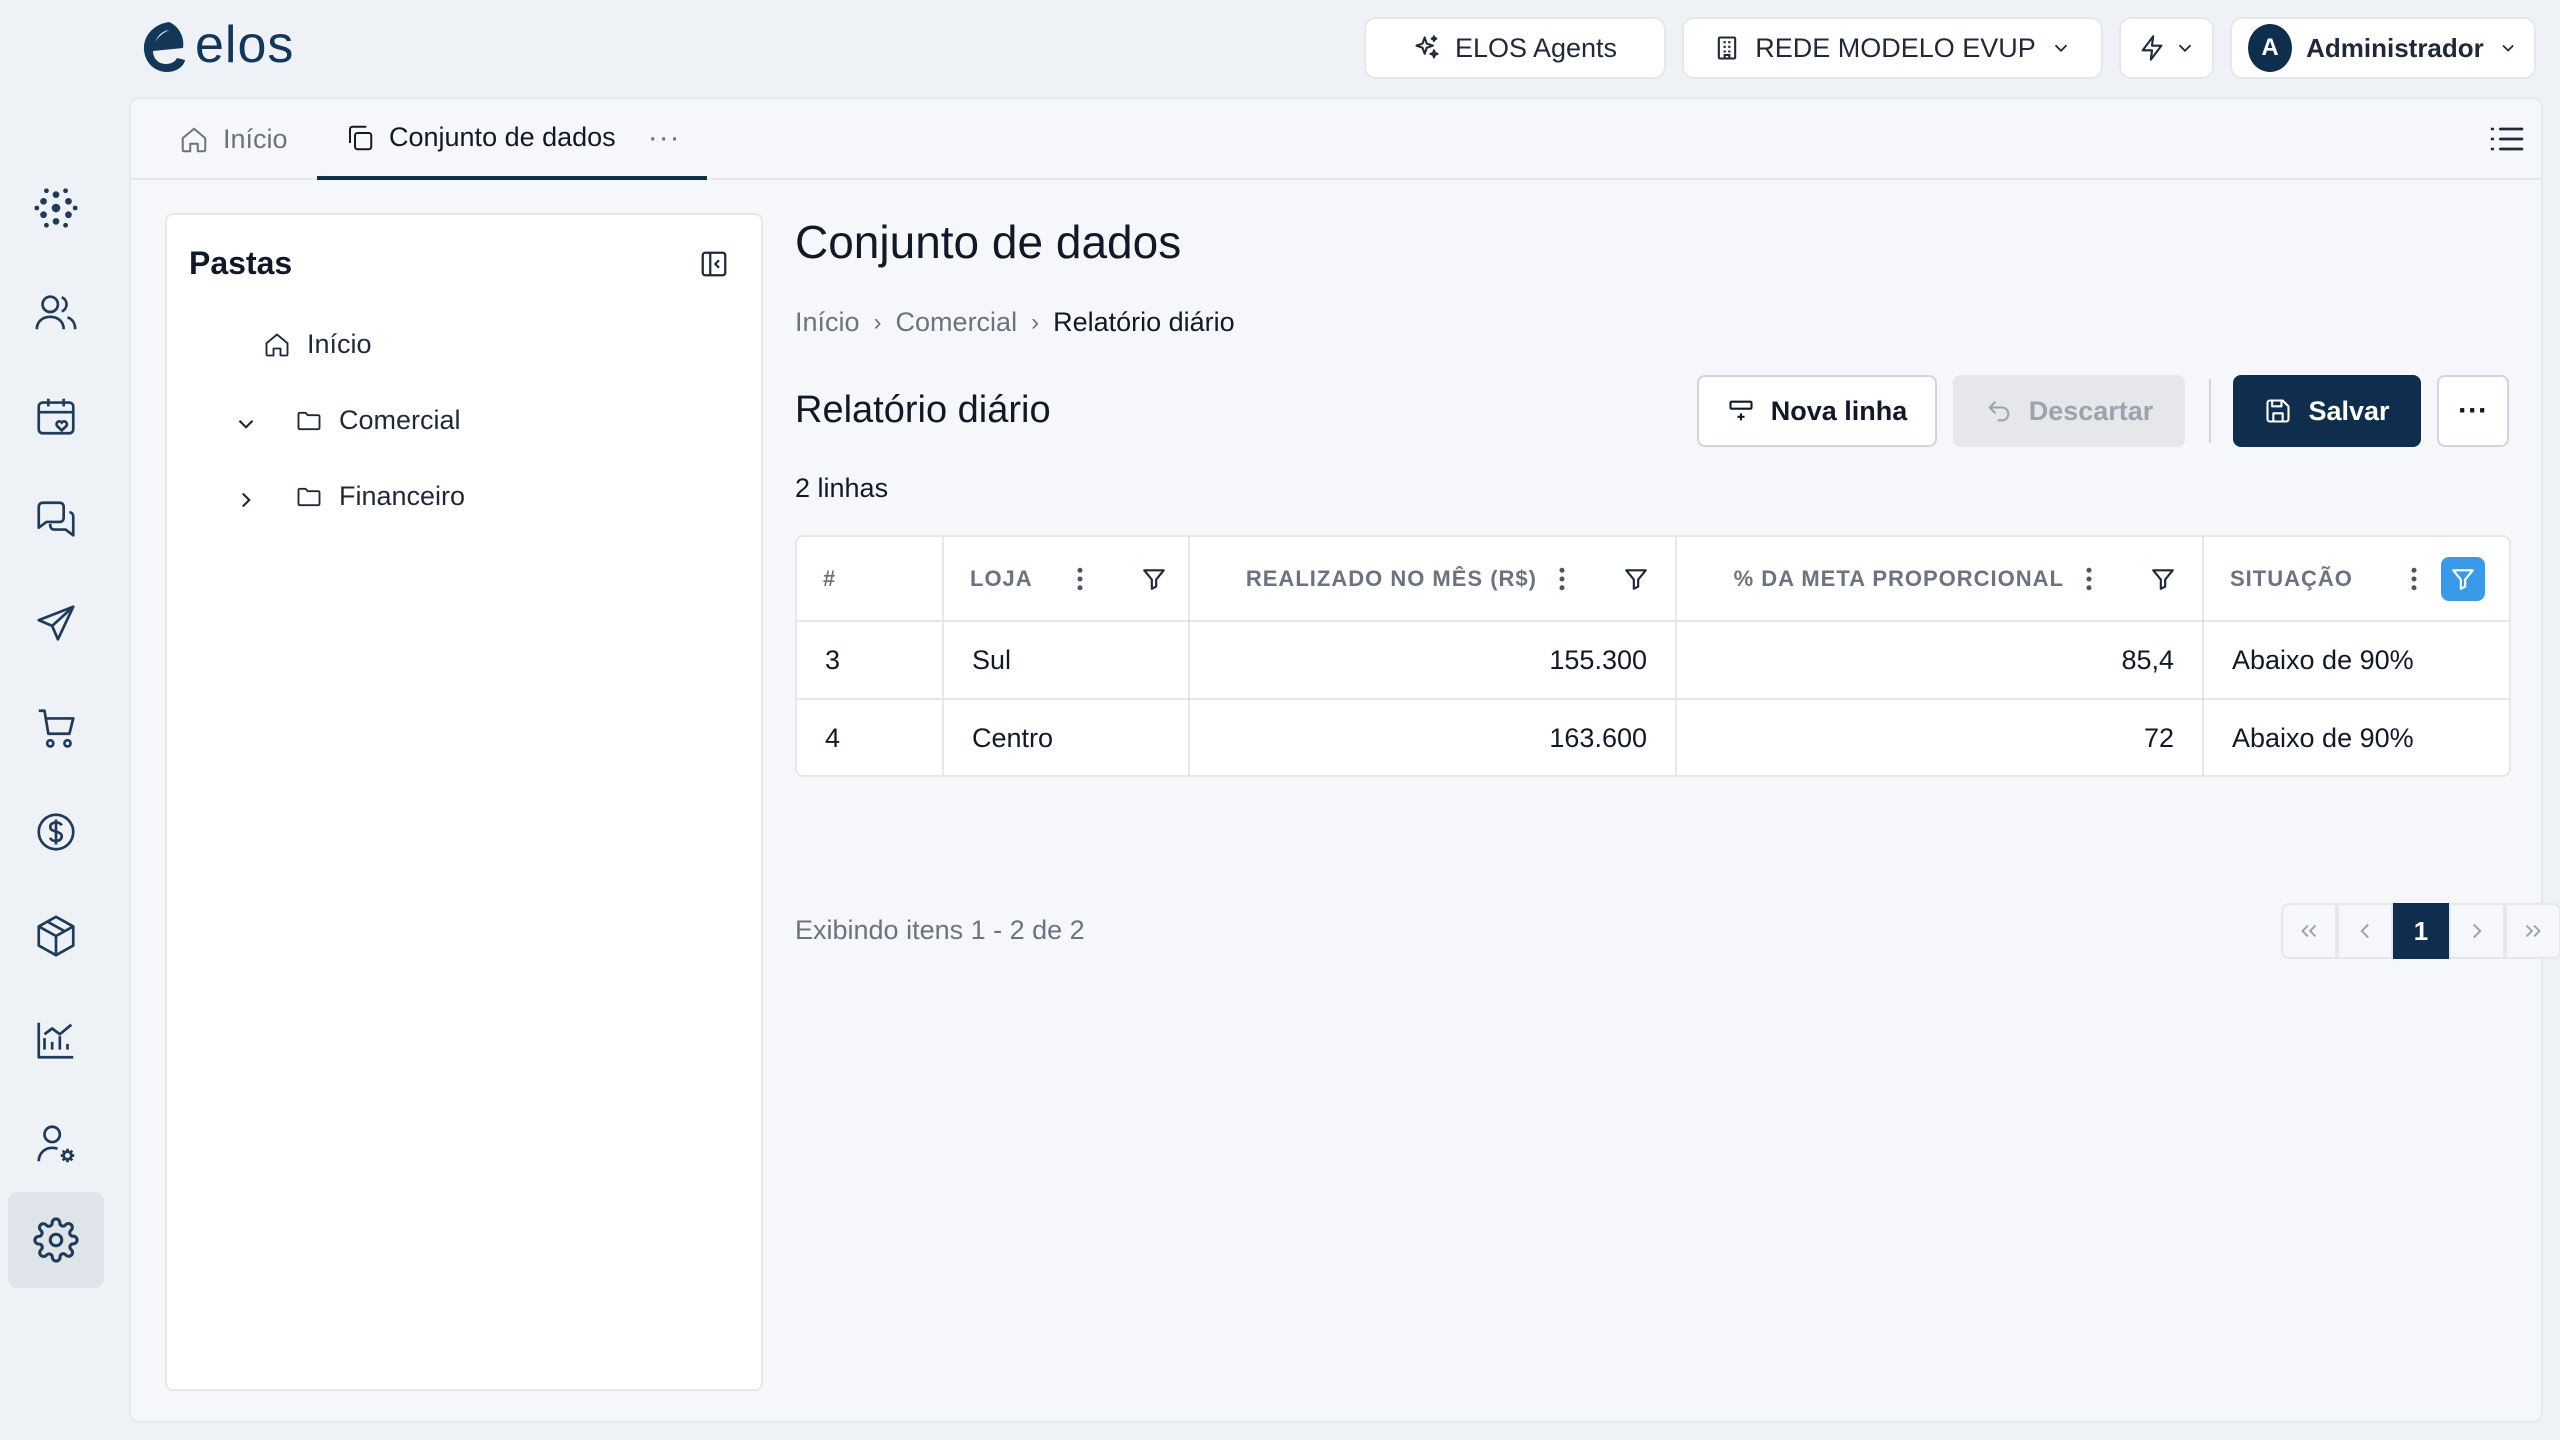  Describe the element at coordinates (1066, 660) in the screenshot. I see `cell-loja: Sul` at that location.